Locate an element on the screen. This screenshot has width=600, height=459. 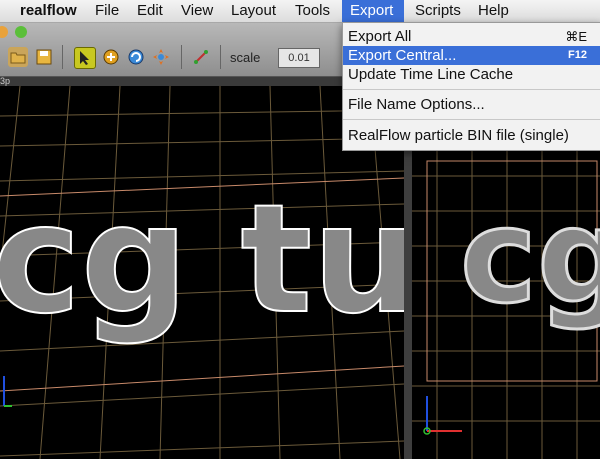
menu-layout: Layout is located at coordinates (253, 11).